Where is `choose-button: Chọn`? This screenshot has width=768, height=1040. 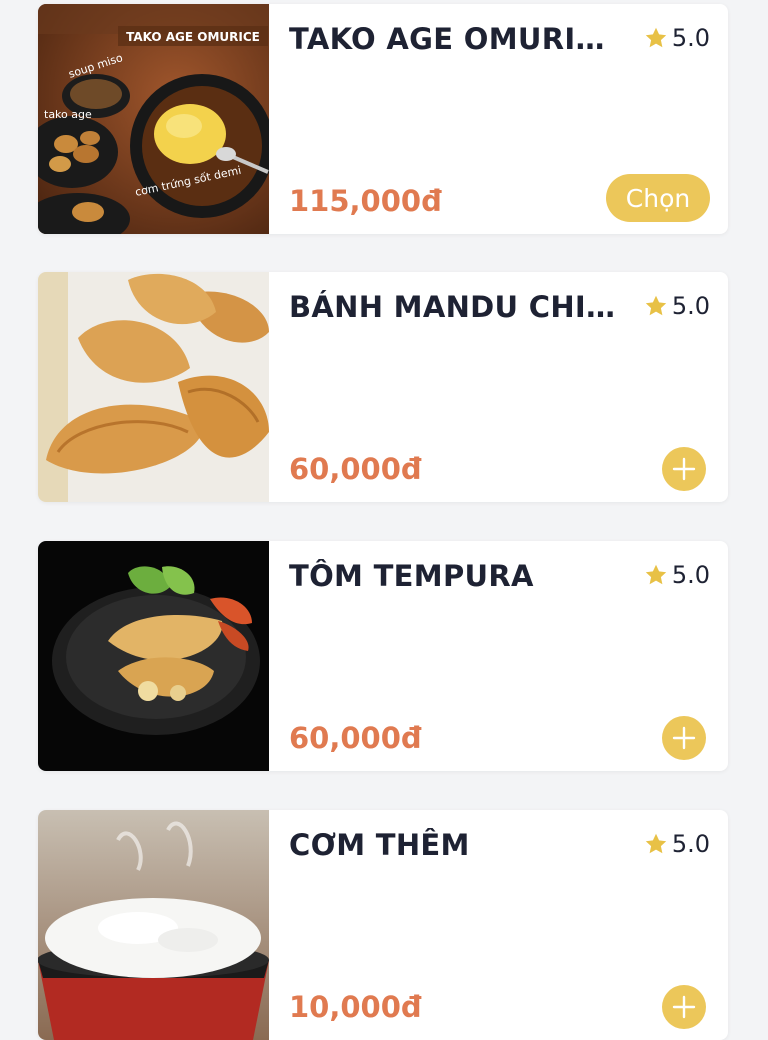
choose-button: Chọn is located at coordinates (658, 198).